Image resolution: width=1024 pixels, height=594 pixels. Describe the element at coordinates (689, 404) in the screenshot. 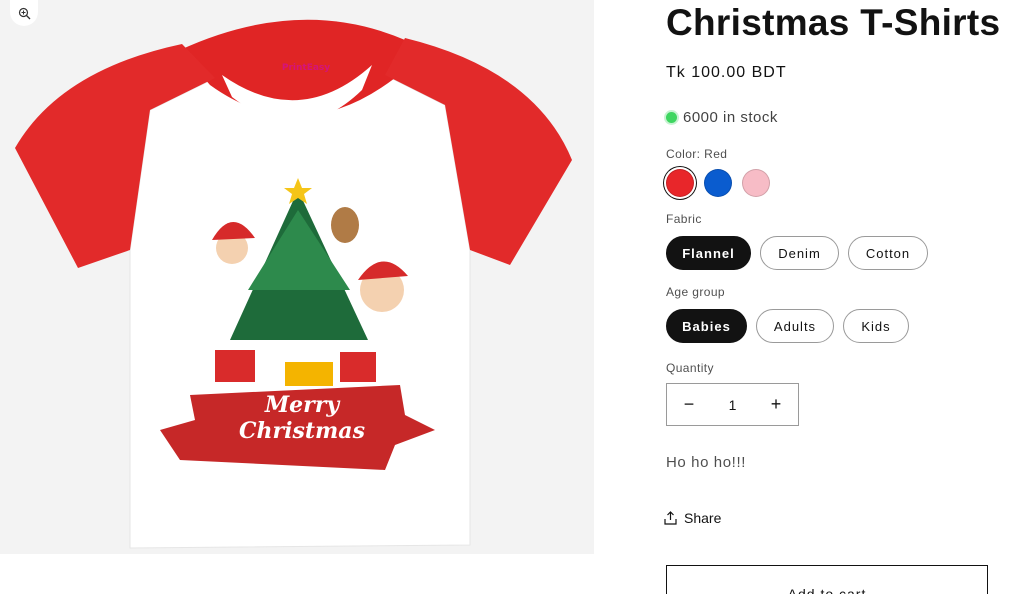

I see `decrease-quantity-button: −` at that location.